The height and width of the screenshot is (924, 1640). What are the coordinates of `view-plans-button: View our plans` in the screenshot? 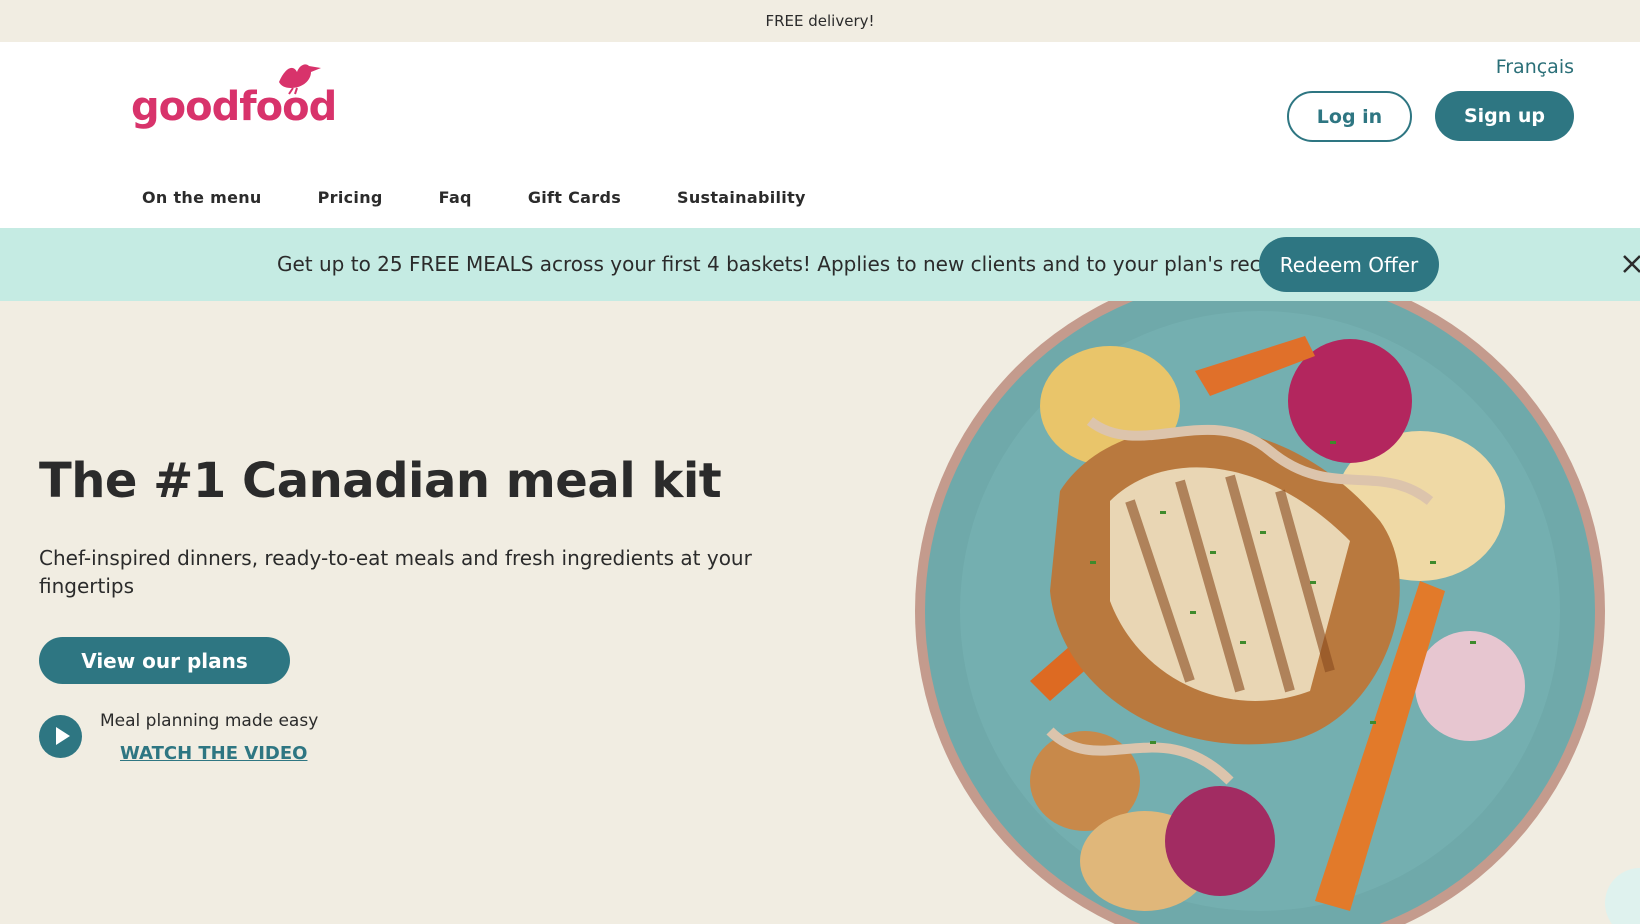 It's located at (164, 660).